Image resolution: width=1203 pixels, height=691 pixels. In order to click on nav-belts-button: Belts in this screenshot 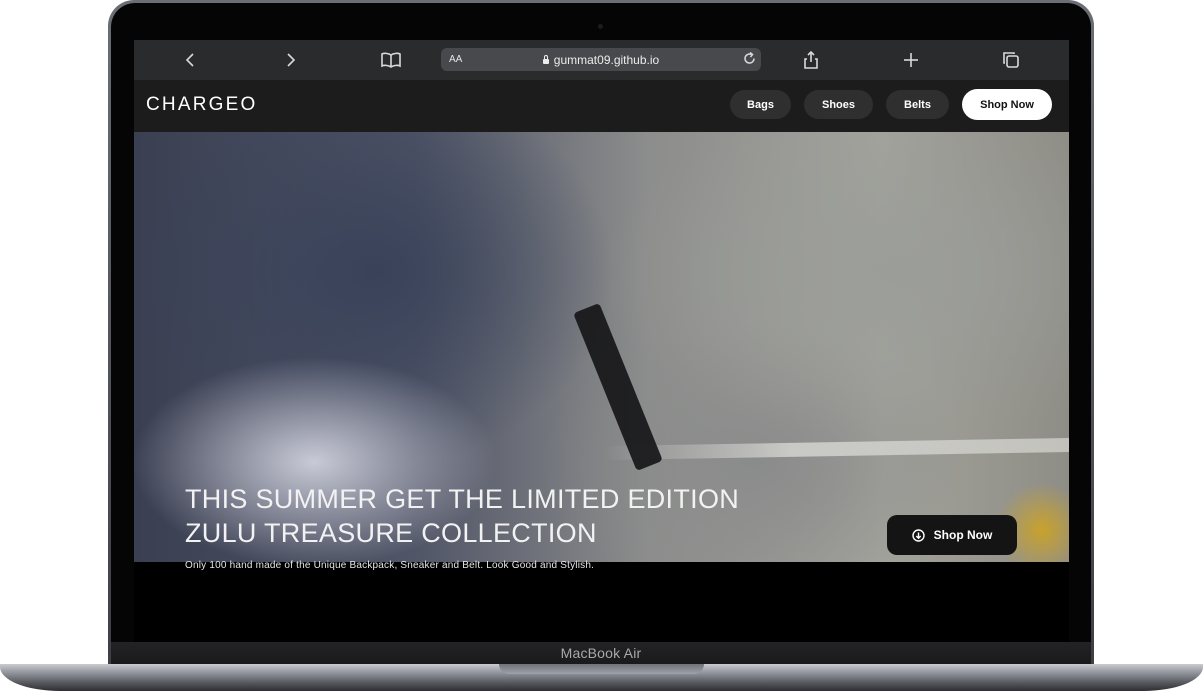, I will do `click(917, 104)`.